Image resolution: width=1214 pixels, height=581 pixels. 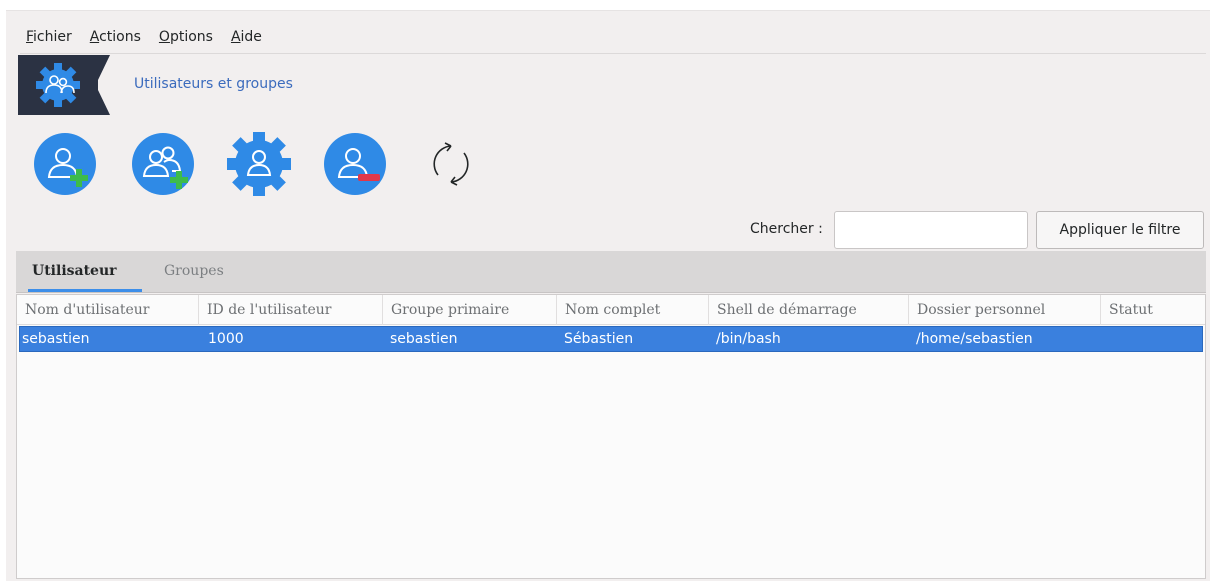 What do you see at coordinates (748, 339) in the screenshot?
I see `cell-login-shell: /bin/bash` at bounding box center [748, 339].